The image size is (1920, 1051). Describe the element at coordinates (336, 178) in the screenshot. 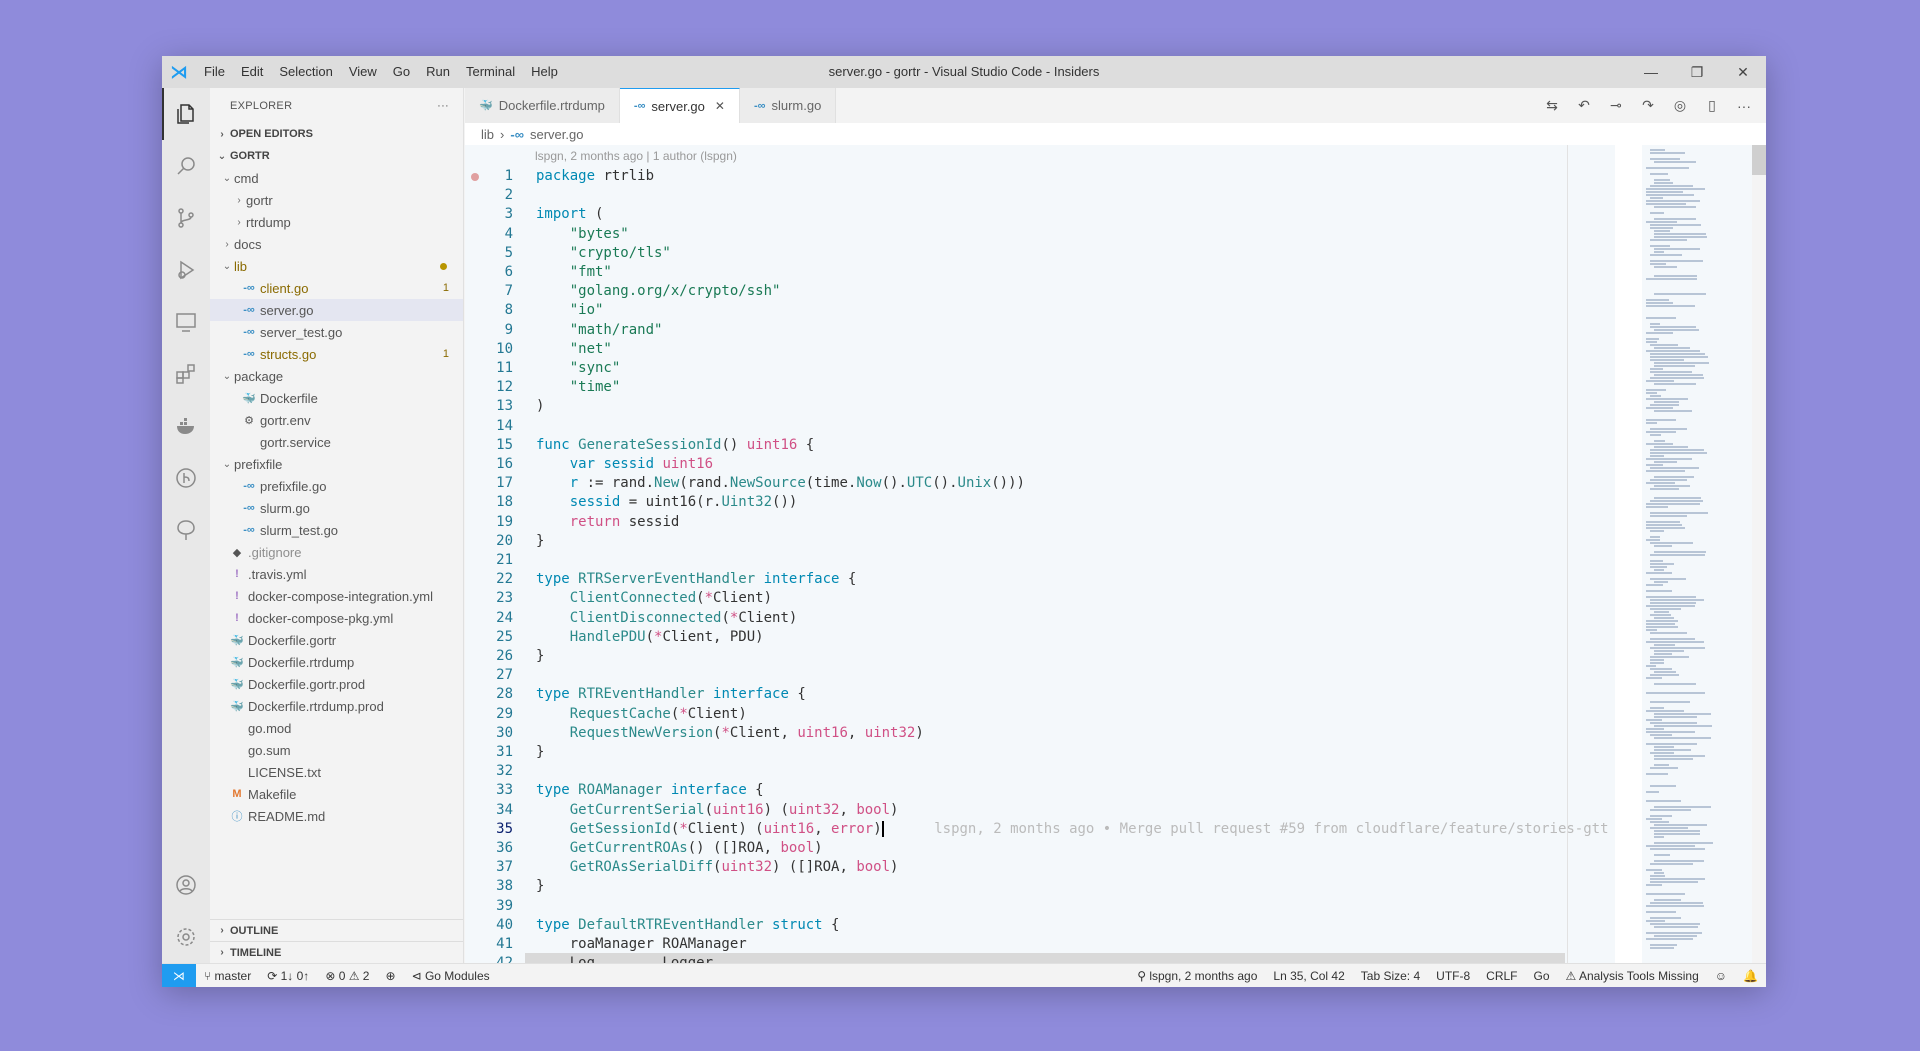

I see `tree-item: ⌄ cmd` at that location.